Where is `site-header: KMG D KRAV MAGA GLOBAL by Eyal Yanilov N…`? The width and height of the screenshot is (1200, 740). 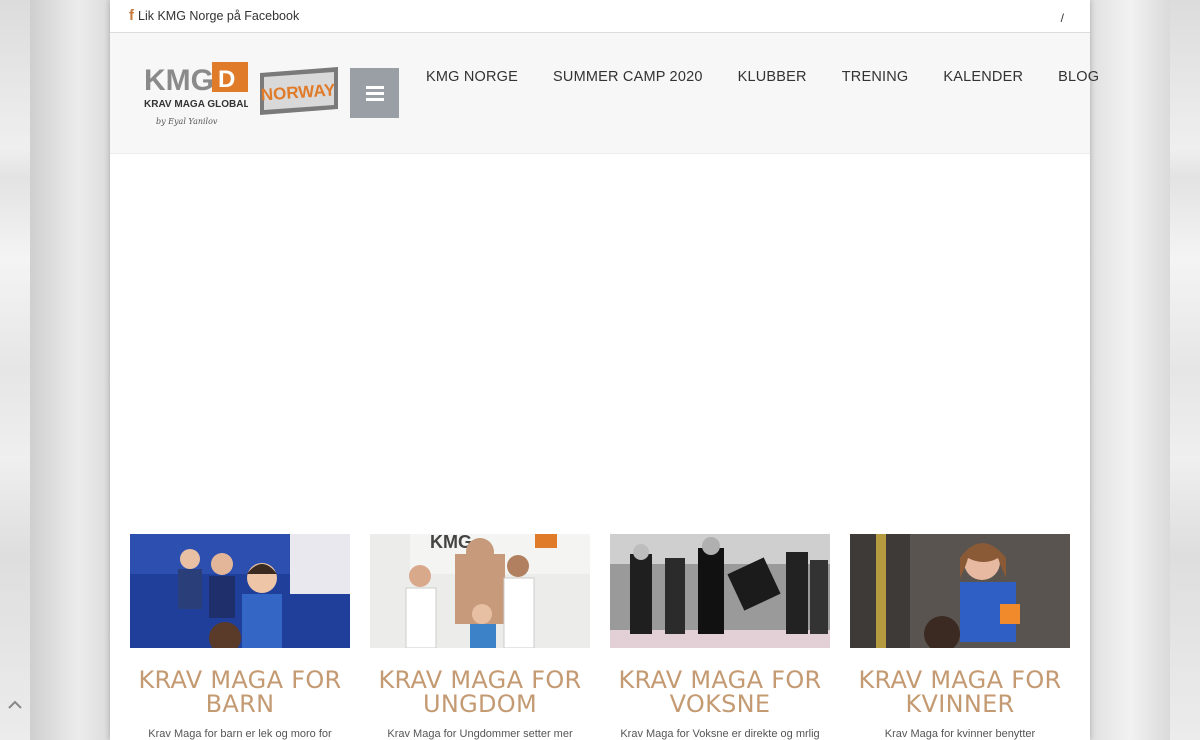
site-header: KMG D KRAV MAGA GLOBAL by Eyal Yanilov N… is located at coordinates (604, 93).